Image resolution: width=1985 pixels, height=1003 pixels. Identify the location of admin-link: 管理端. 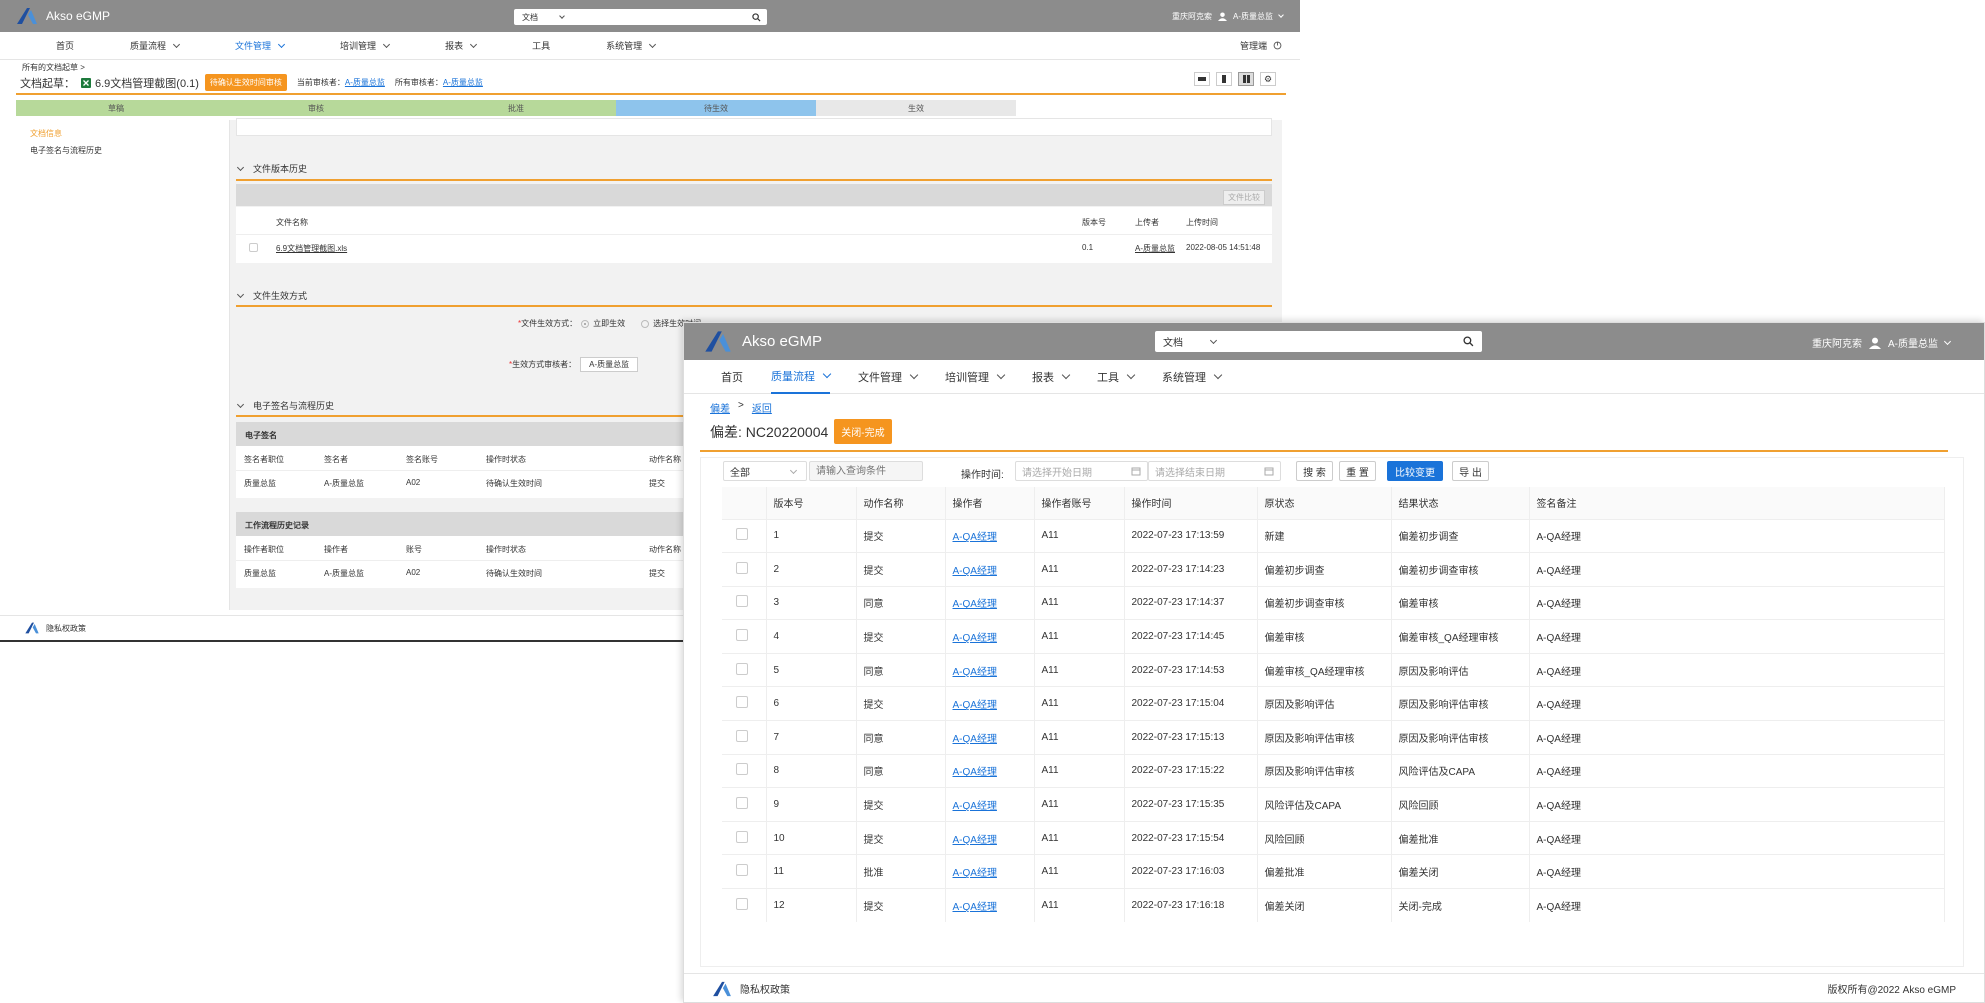
(1247, 45).